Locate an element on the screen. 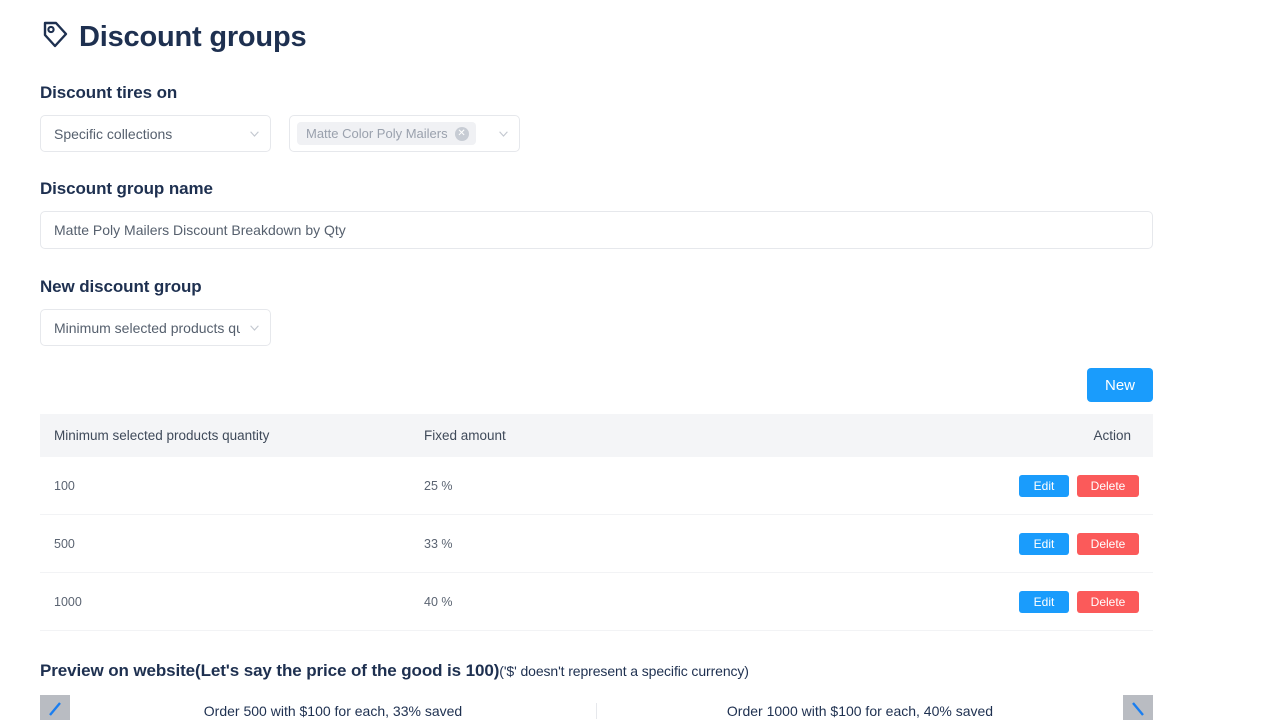  collection-tag: Matte Color Poly Mailers ✕ is located at coordinates (386, 133).